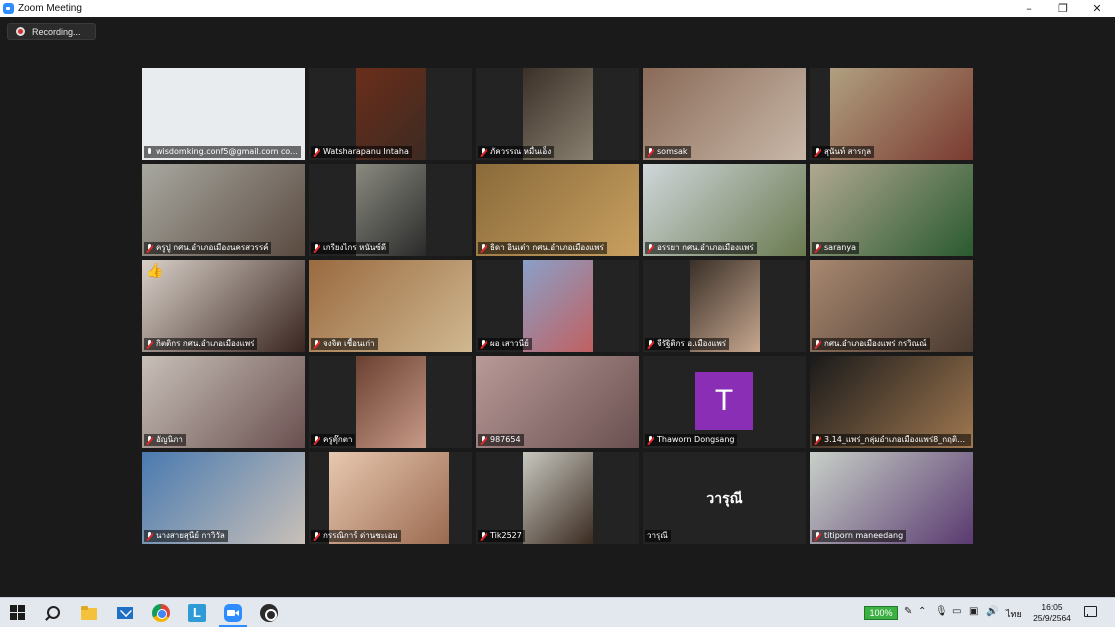 The width and height of the screenshot is (1115, 627). I want to click on participant-name: Thaworn Dongsang, so click(696, 439).